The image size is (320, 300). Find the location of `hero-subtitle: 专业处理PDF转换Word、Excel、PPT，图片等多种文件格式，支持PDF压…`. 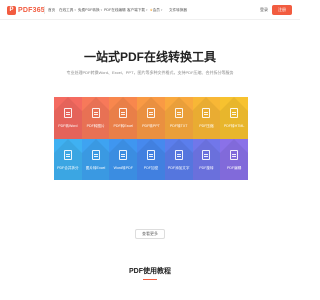

hero-subtitle: 专业处理PDF转换Word、Excel、PPT，图片等多种文件格式，支持PDF压… is located at coordinates (150, 72).